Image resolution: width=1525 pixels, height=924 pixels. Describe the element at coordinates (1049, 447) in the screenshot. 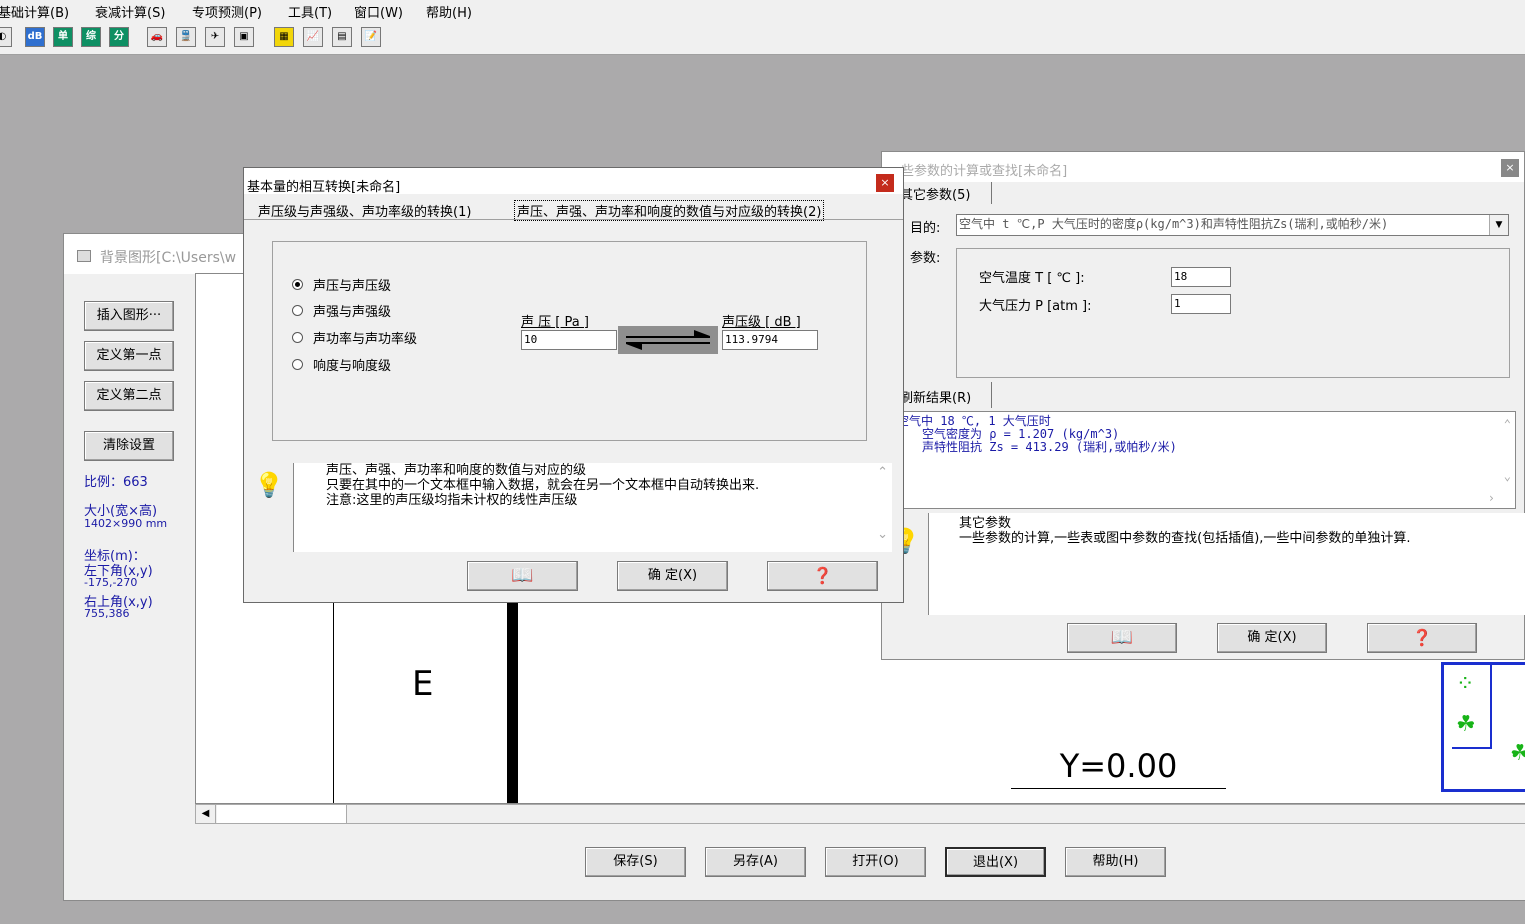

I see `result-line: 声特性阻抗 Zs = 413.29 (瑞利,或帕秒/米)` at that location.